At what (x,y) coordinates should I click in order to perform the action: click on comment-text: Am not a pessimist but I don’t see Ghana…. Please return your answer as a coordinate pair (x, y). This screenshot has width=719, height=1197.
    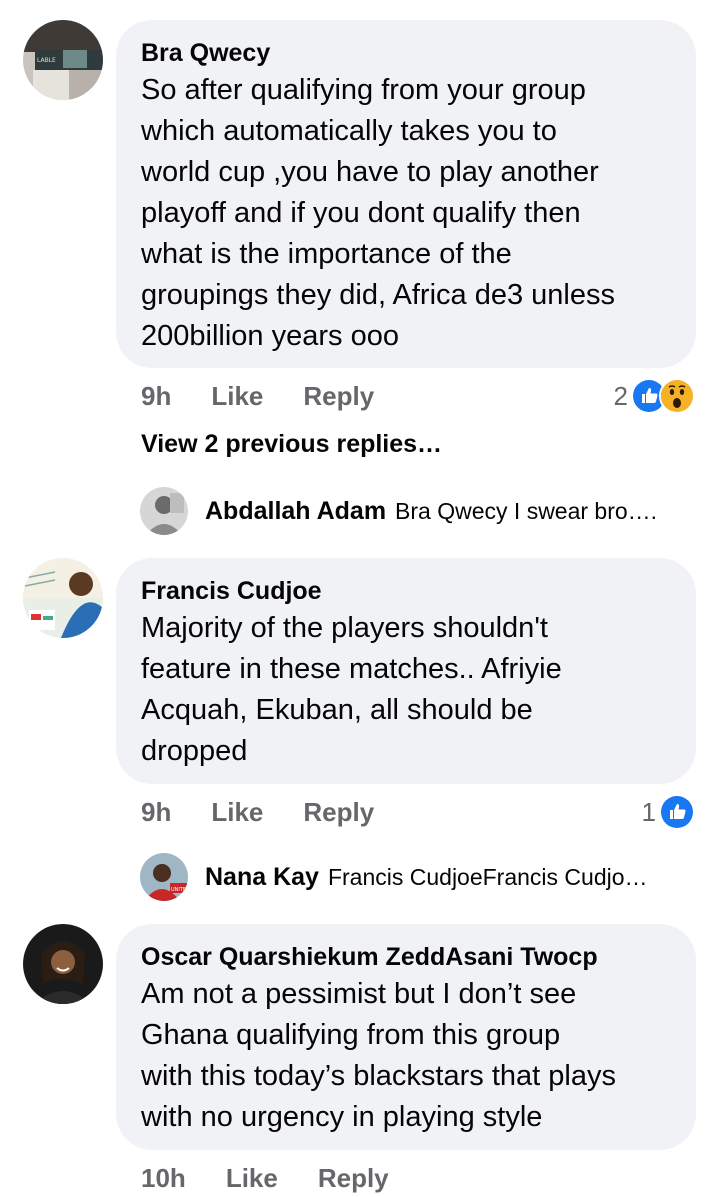
    Looking at the image, I should click on (378, 1055).